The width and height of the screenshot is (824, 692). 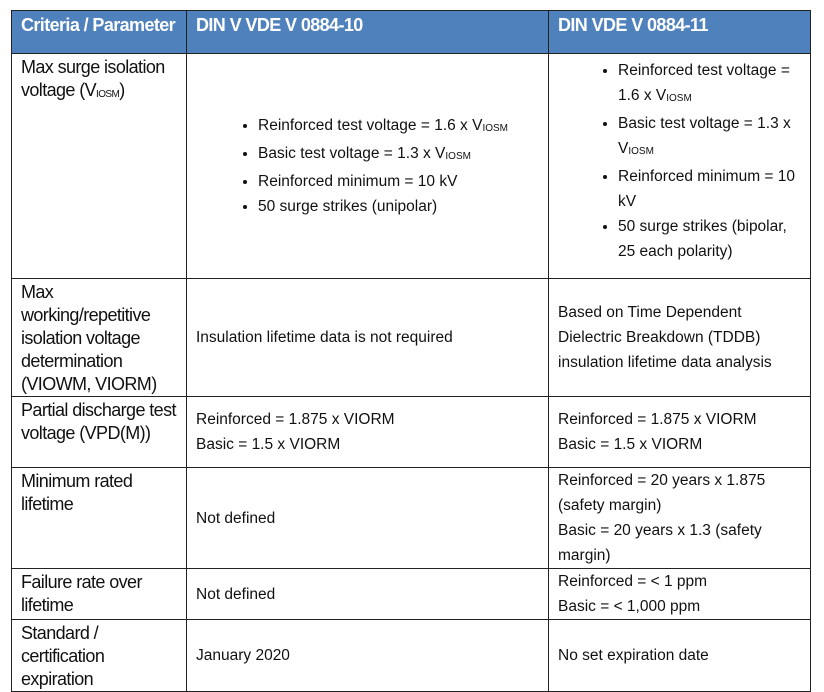 What do you see at coordinates (367, 32) in the screenshot?
I see `header-vde-0884-10: DIN V VDE V 0884-10` at bounding box center [367, 32].